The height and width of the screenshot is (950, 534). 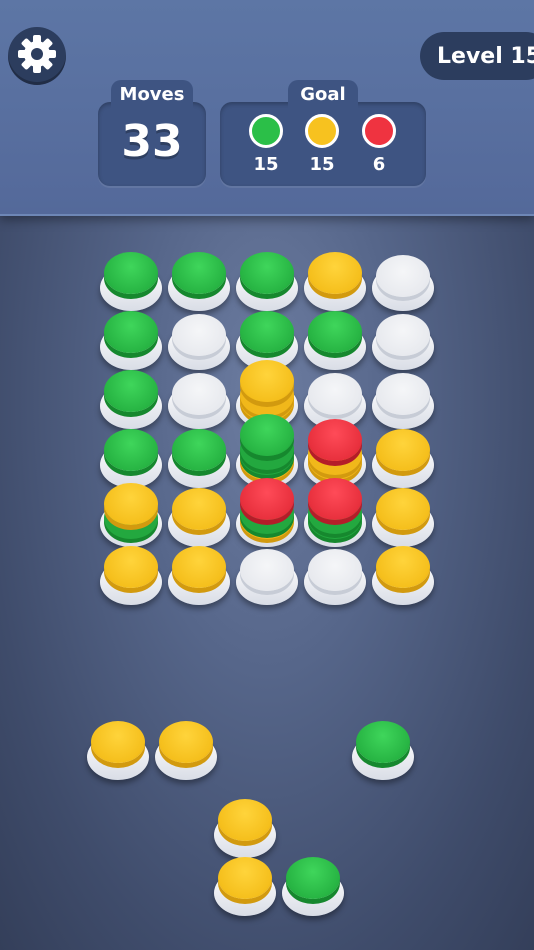 What do you see at coordinates (152, 141) in the screenshot?
I see `moves-count: 33` at bounding box center [152, 141].